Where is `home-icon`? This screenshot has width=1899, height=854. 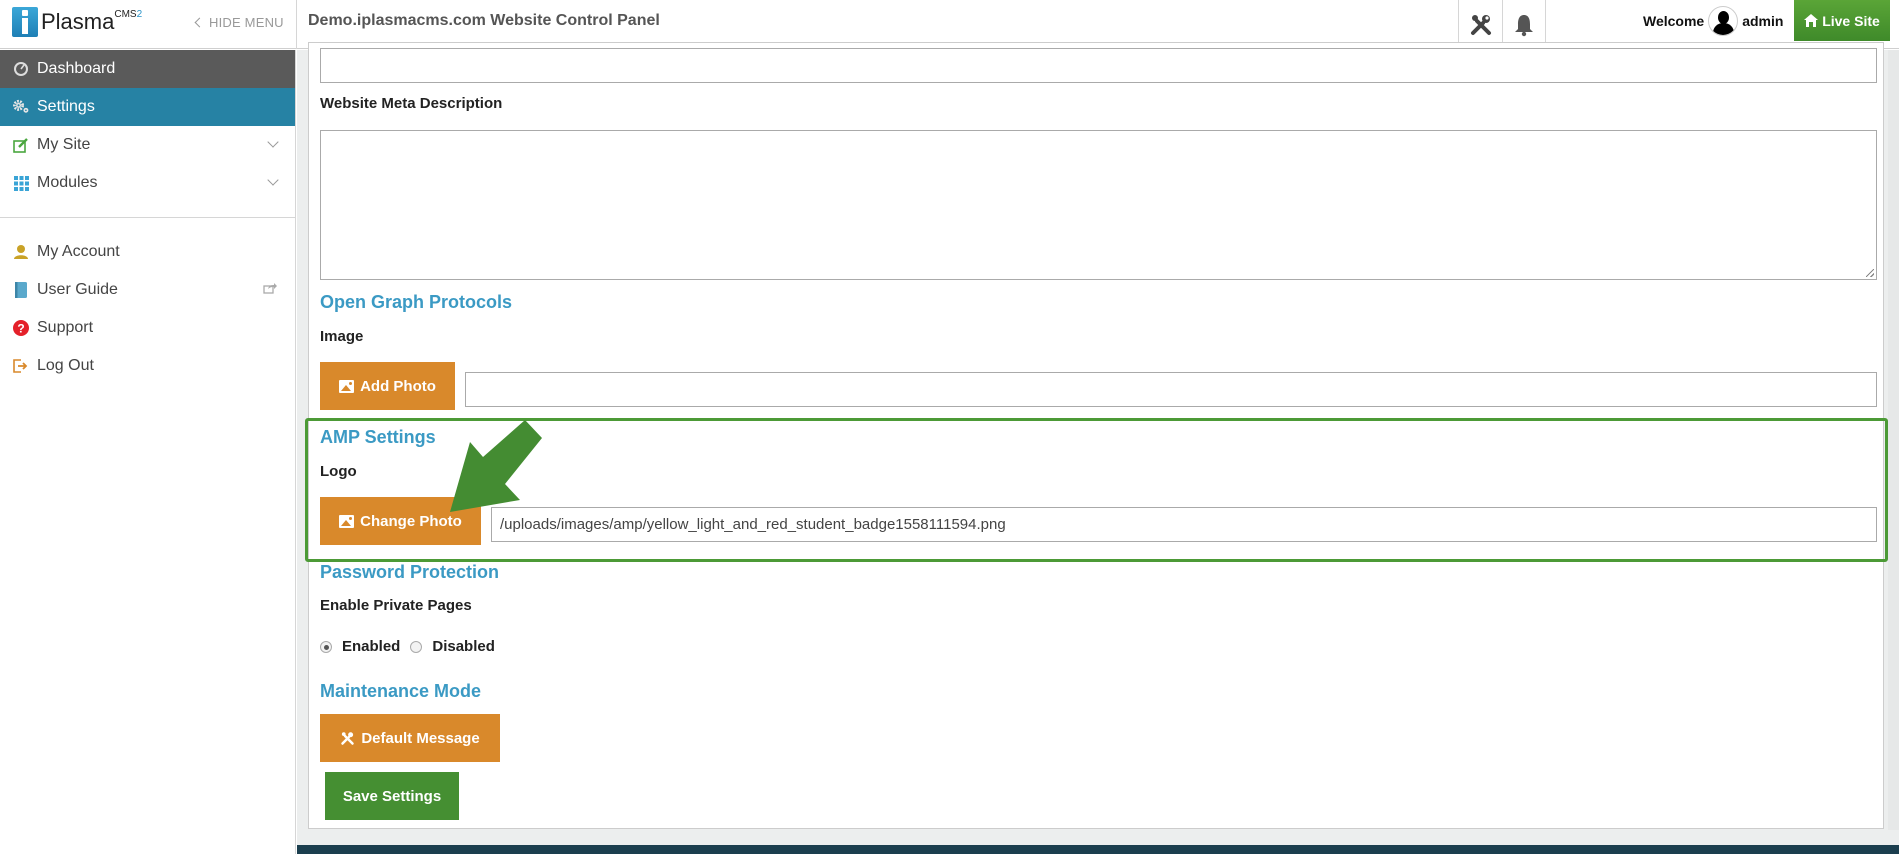
home-icon is located at coordinates (1811, 20).